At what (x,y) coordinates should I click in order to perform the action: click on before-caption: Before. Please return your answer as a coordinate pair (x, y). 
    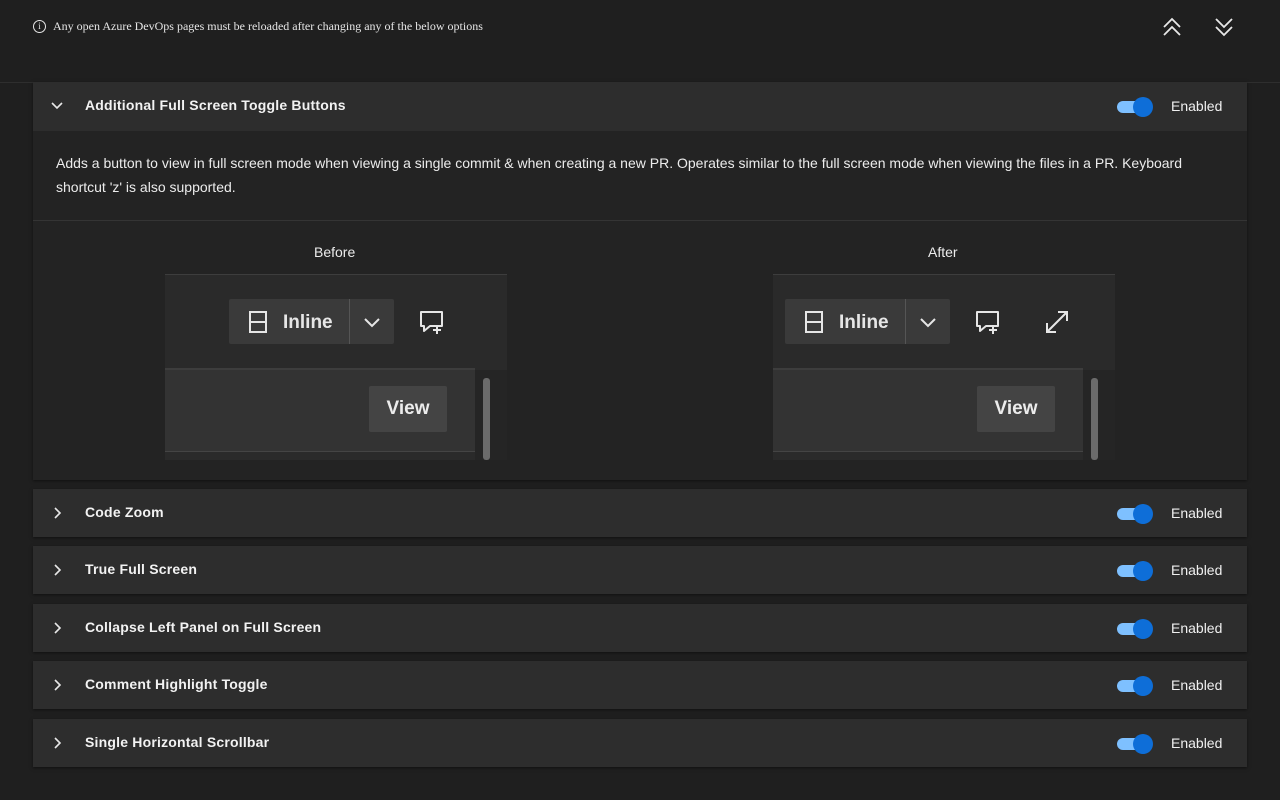
    Looking at the image, I should click on (335, 252).